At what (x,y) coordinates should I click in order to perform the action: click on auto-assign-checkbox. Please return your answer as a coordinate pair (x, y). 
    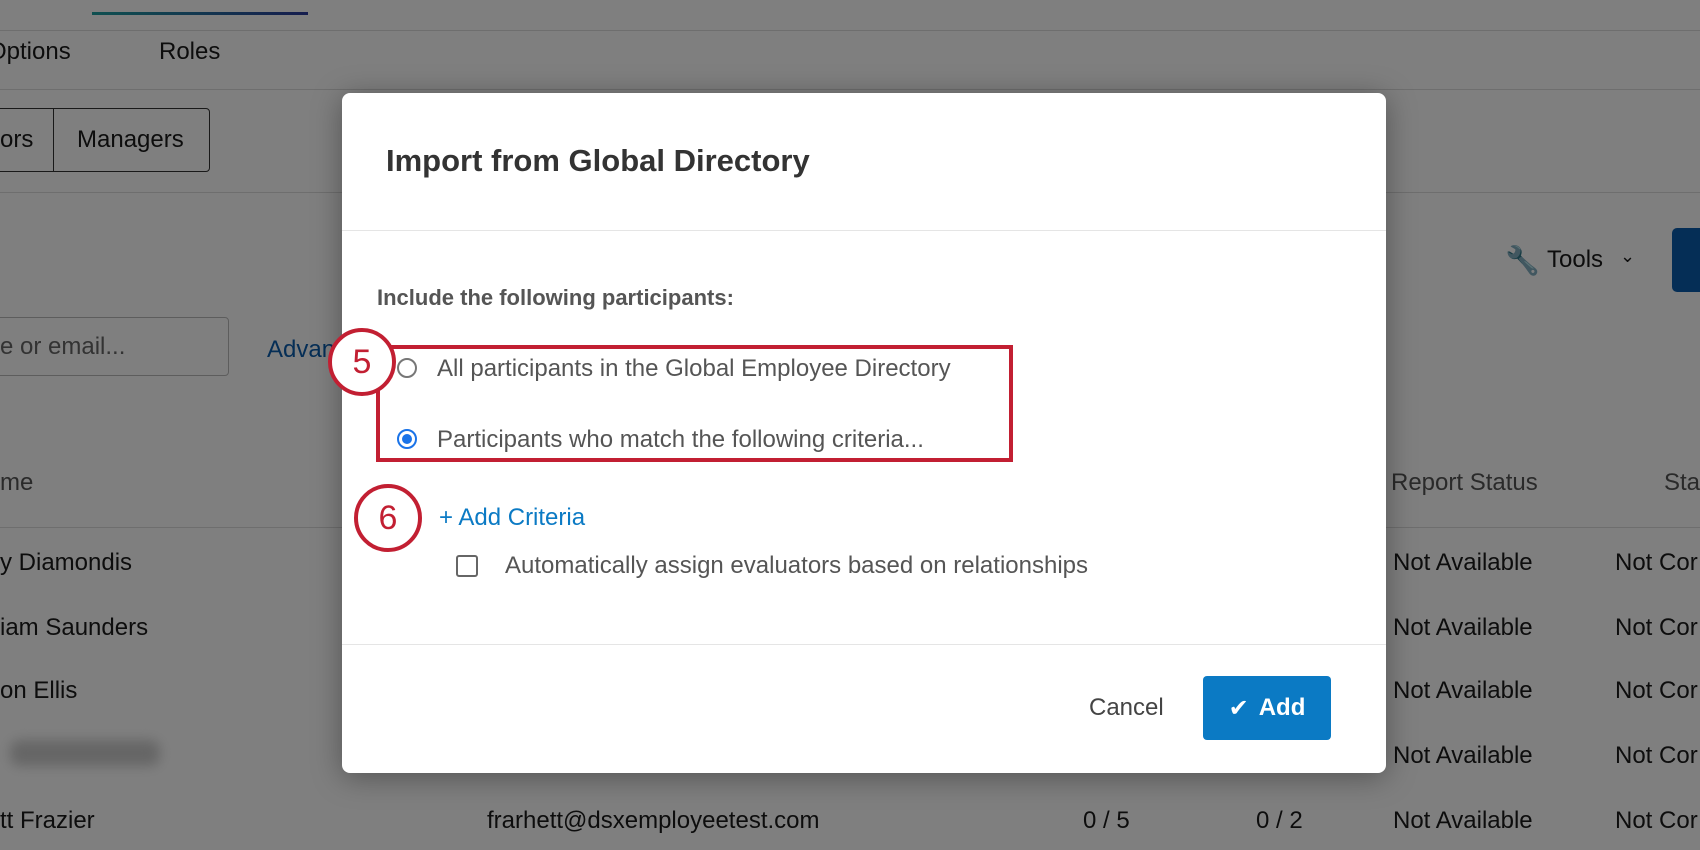
    Looking at the image, I should click on (467, 566).